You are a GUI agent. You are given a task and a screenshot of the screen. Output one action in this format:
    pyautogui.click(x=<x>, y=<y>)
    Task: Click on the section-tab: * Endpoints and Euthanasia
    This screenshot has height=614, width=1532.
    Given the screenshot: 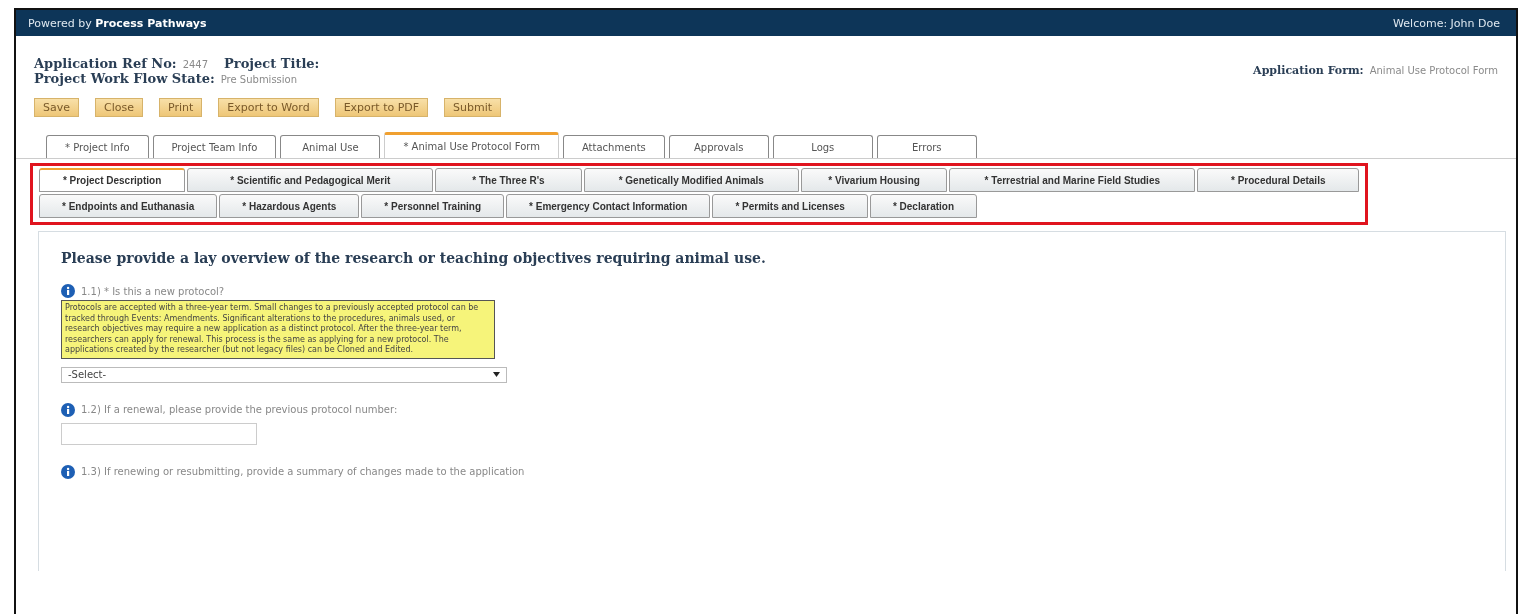 What is the action you would take?
    pyautogui.click(x=128, y=206)
    